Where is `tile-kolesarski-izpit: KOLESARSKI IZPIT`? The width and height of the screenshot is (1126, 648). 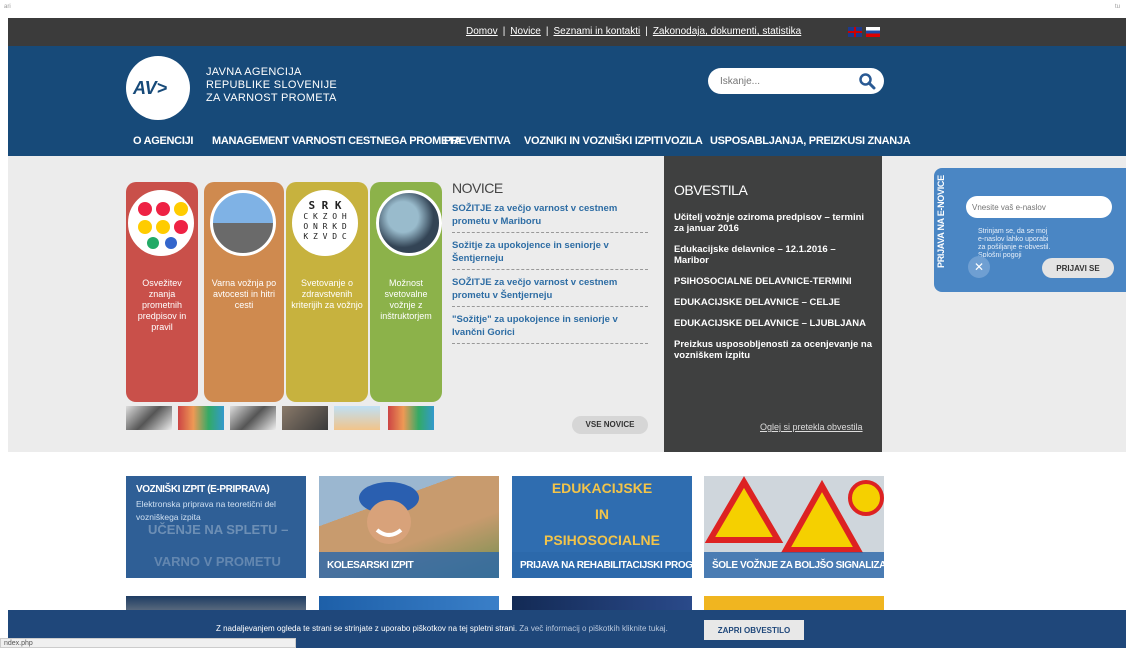
tile-kolesarski-izpit: KOLESARSKI IZPIT is located at coordinates (409, 527).